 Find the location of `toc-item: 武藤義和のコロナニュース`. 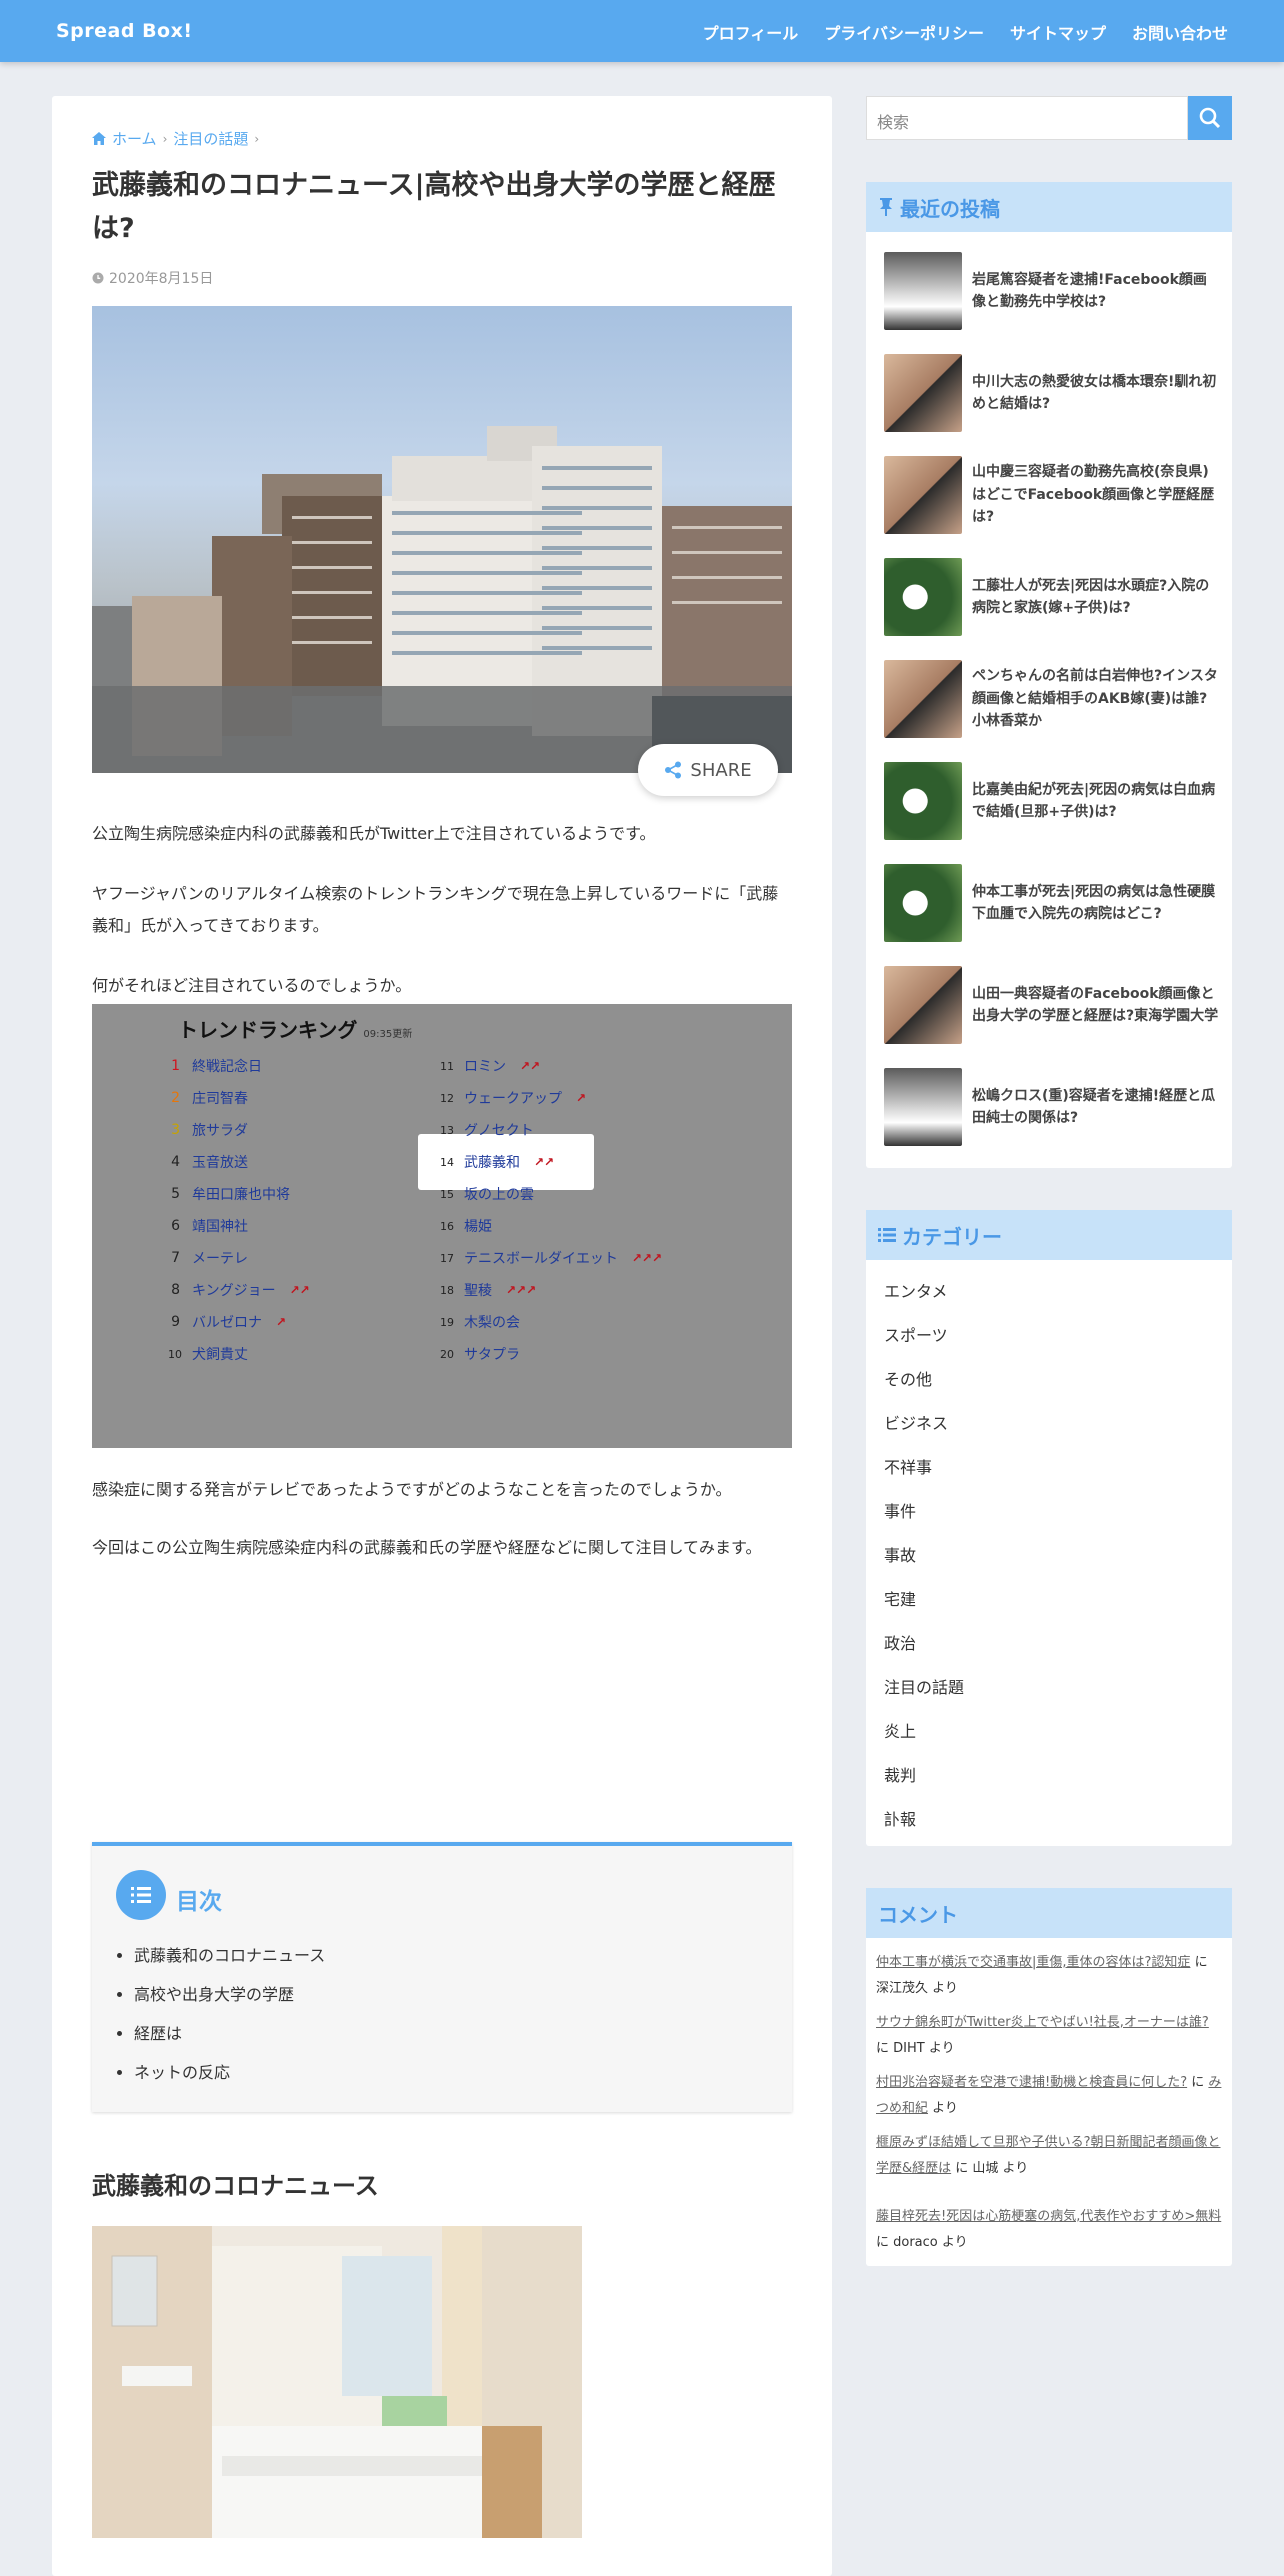

toc-item: 武藤義和のコロナニュース is located at coordinates (229, 1955).